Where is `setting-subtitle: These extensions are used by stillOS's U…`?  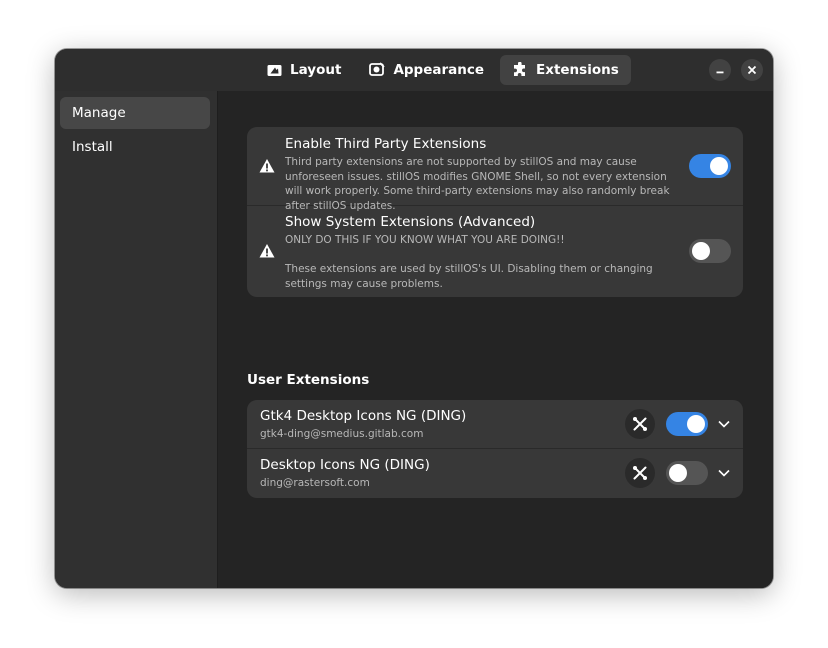 setting-subtitle: These extensions are used by stillOS's U… is located at coordinates (469, 276).